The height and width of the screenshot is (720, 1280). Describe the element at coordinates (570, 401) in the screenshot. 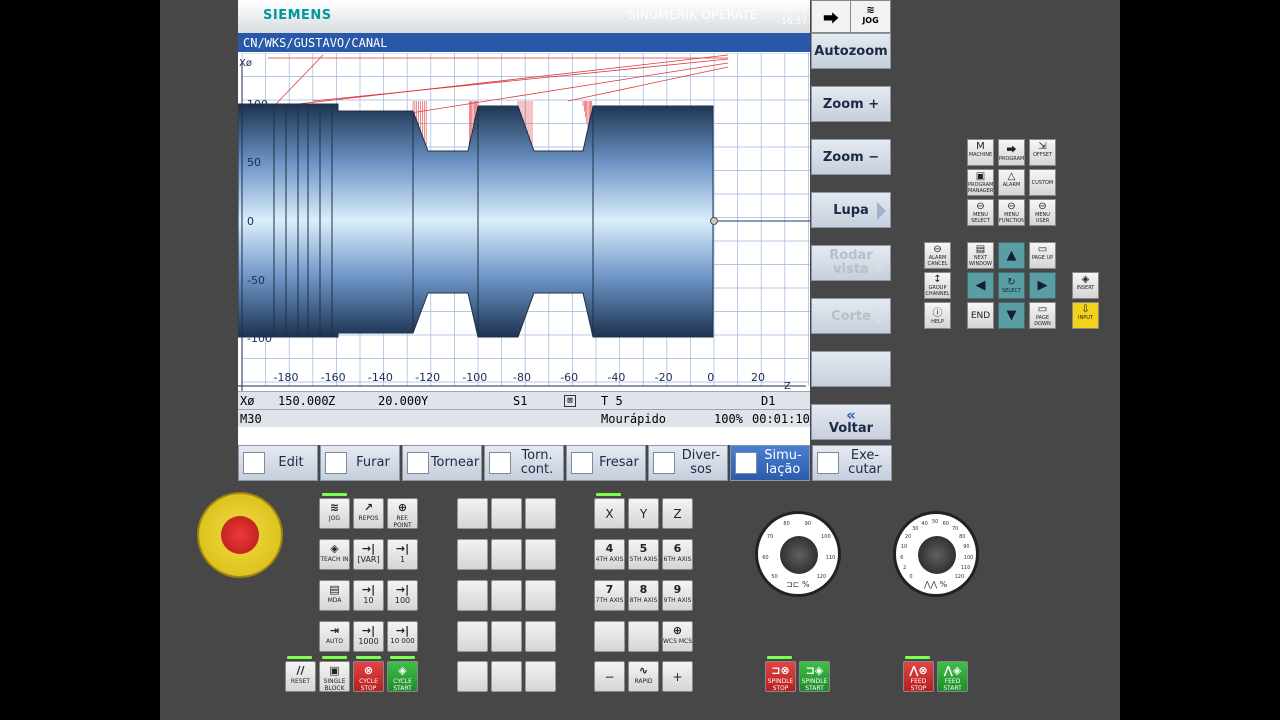

I see `spindle-state-icon: ⊠` at that location.